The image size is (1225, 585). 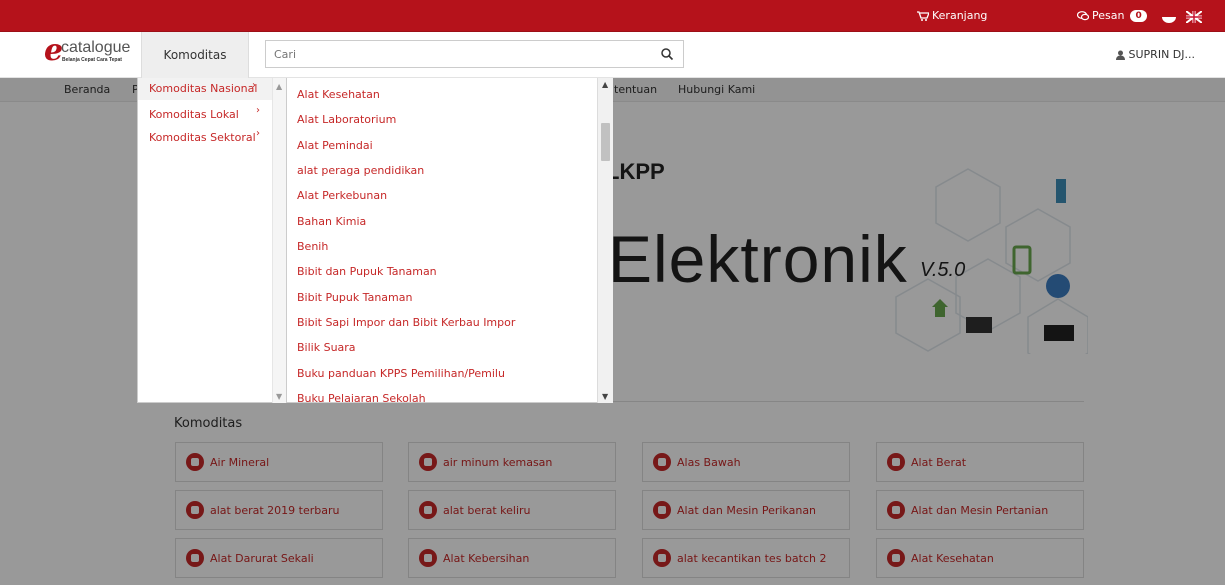 What do you see at coordinates (326, 347) in the screenshot?
I see `subcategory-item: Bilik Suara` at bounding box center [326, 347].